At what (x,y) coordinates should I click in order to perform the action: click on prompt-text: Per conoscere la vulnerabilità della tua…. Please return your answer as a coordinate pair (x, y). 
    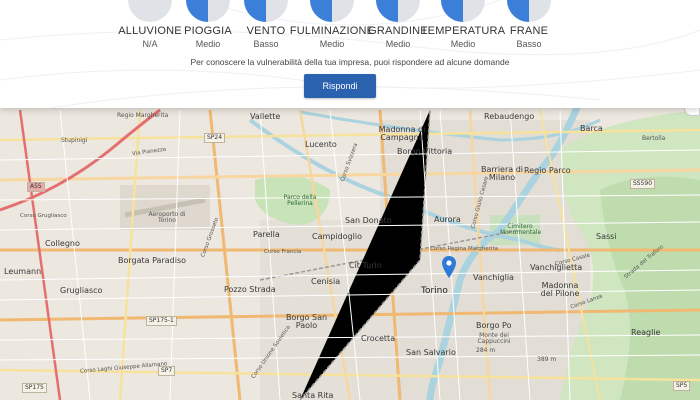
    Looking at the image, I should click on (350, 62).